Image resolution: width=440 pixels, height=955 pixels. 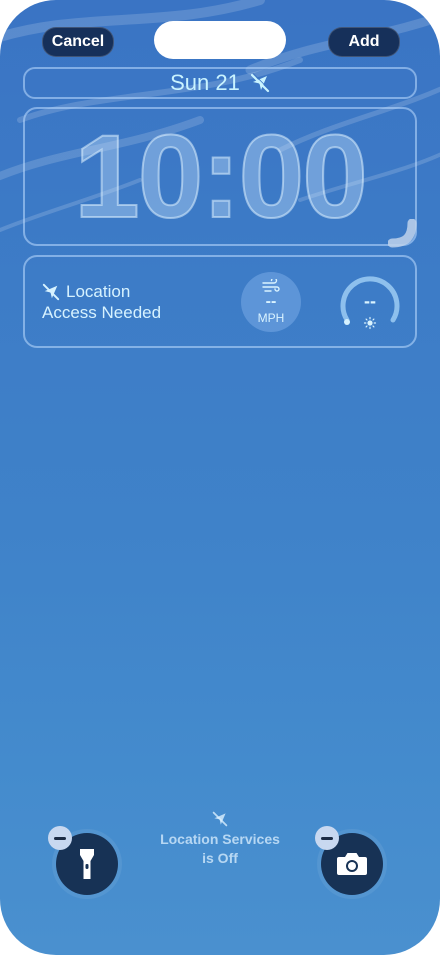 What do you see at coordinates (87, 864) in the screenshot?
I see `flashlight-icon` at bounding box center [87, 864].